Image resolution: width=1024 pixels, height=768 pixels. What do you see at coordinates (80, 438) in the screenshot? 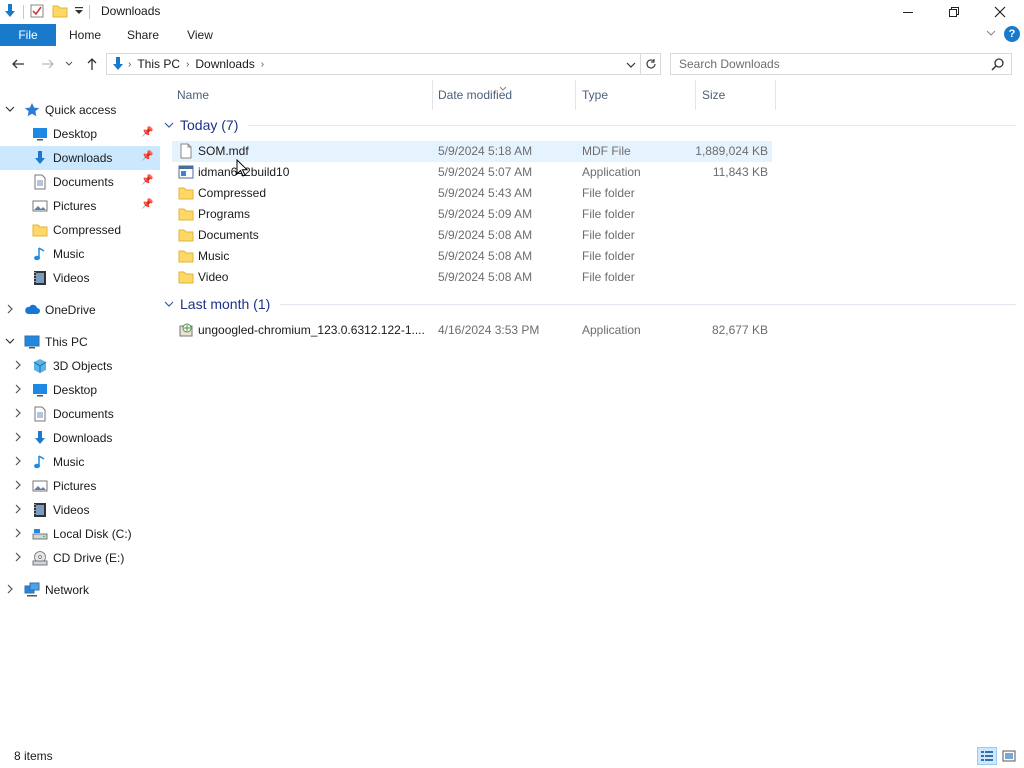
I see `sidebar-item-downloads: Downloads` at bounding box center [80, 438].